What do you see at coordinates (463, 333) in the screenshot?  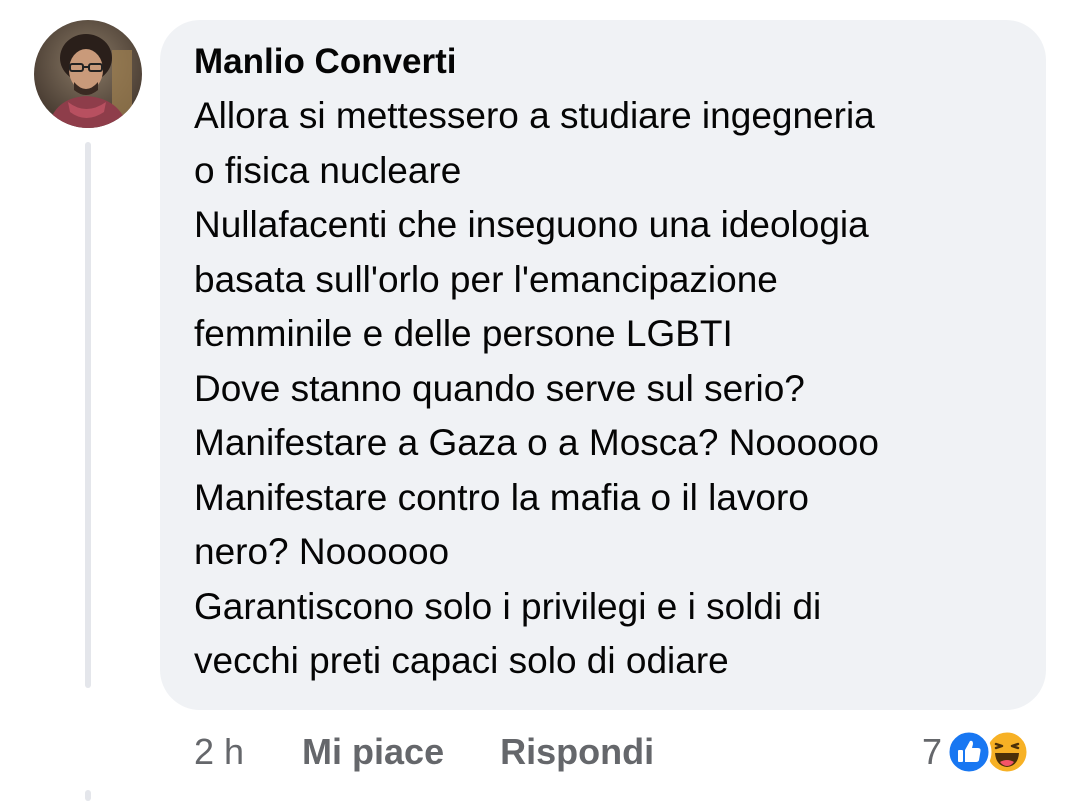 I see `comment-line: femminile e delle persone LGBTI` at bounding box center [463, 333].